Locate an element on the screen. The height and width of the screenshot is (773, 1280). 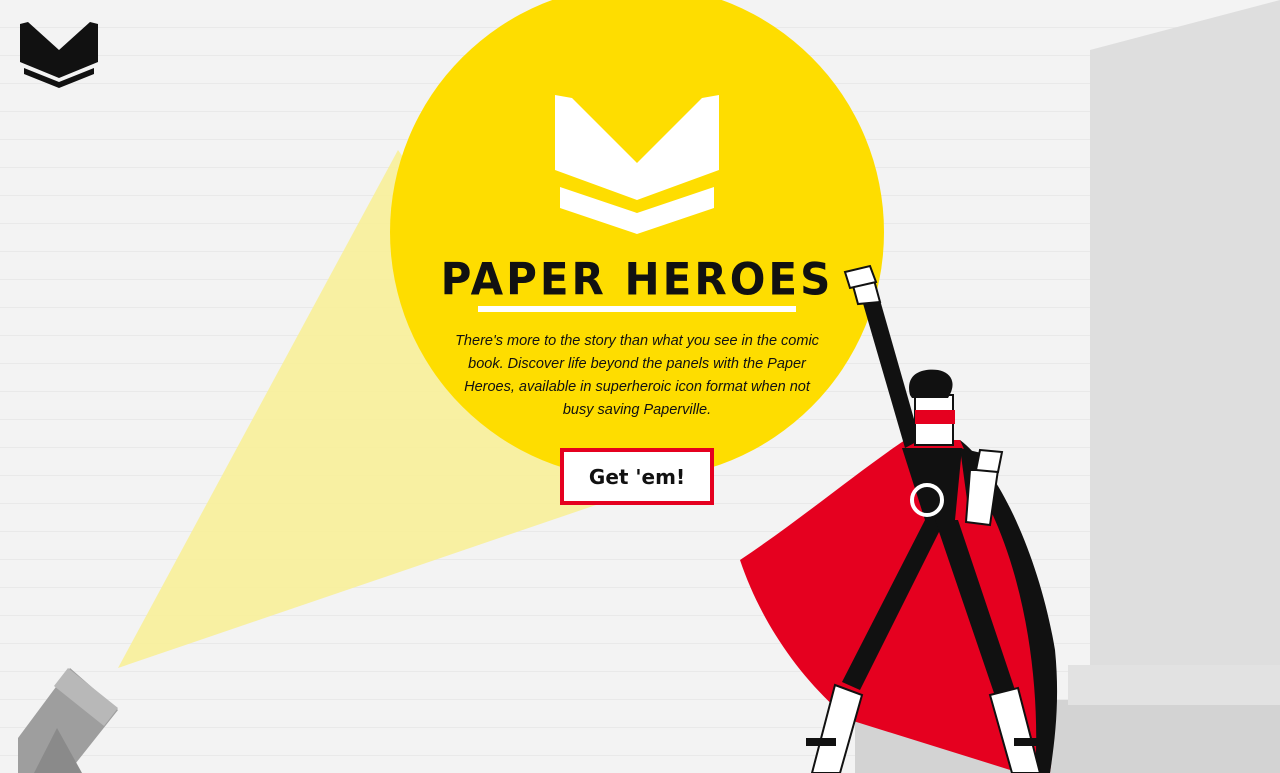
get-em-label: Get 'em! is located at coordinates (637, 476).